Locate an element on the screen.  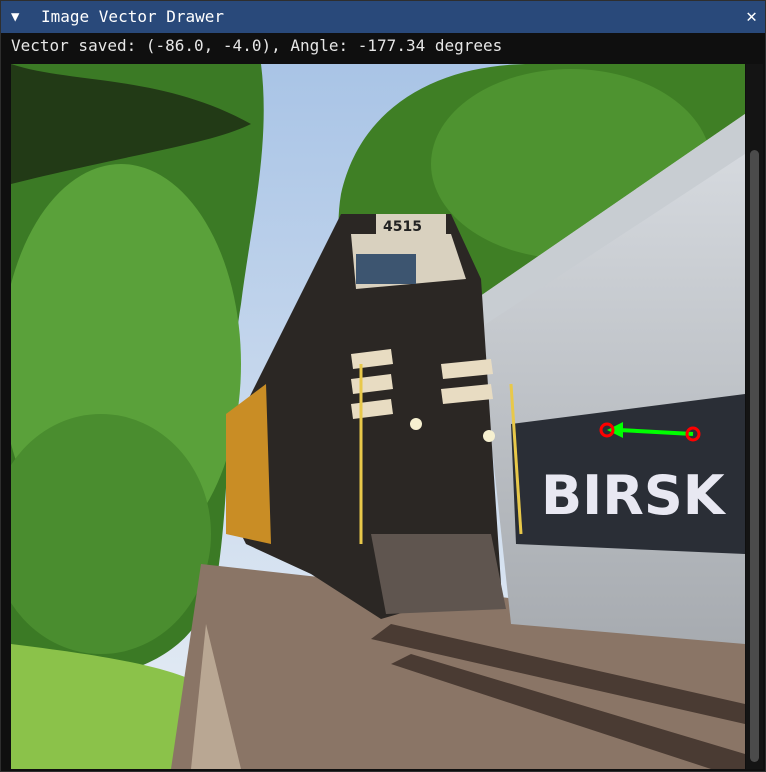
headlight-right is located at coordinates (489, 436).